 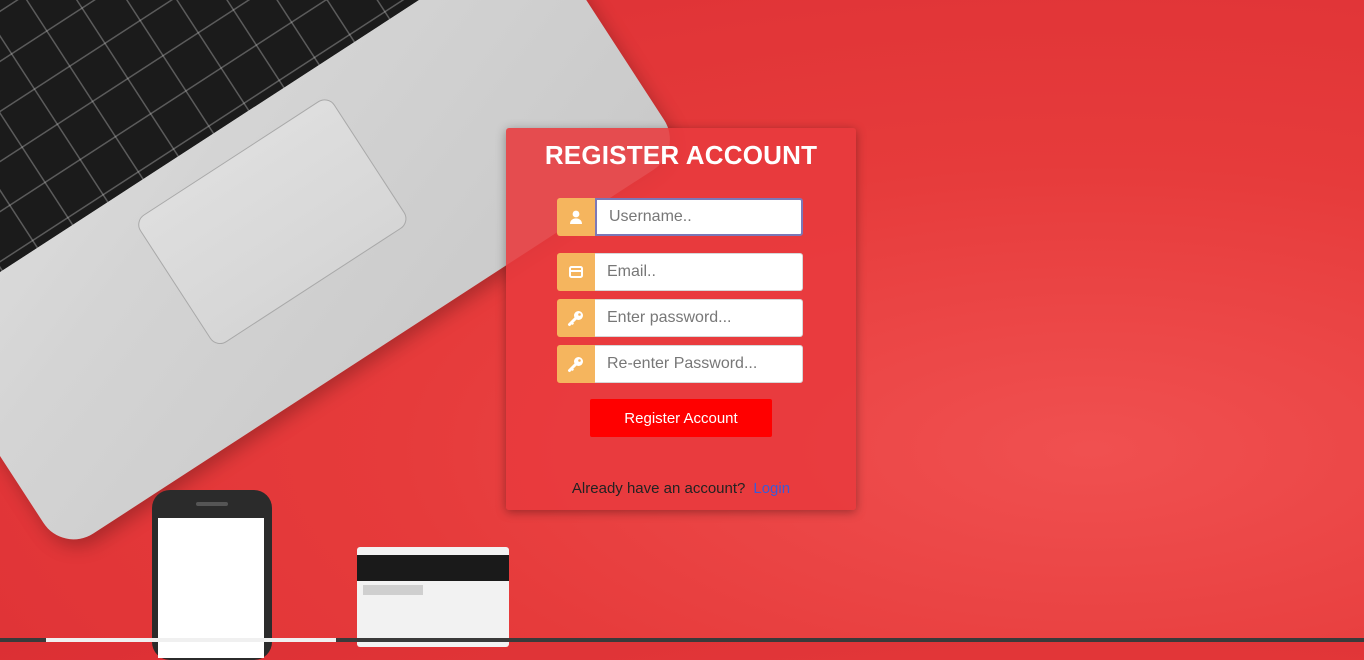 I want to click on phone-image, so click(x=212, y=575).